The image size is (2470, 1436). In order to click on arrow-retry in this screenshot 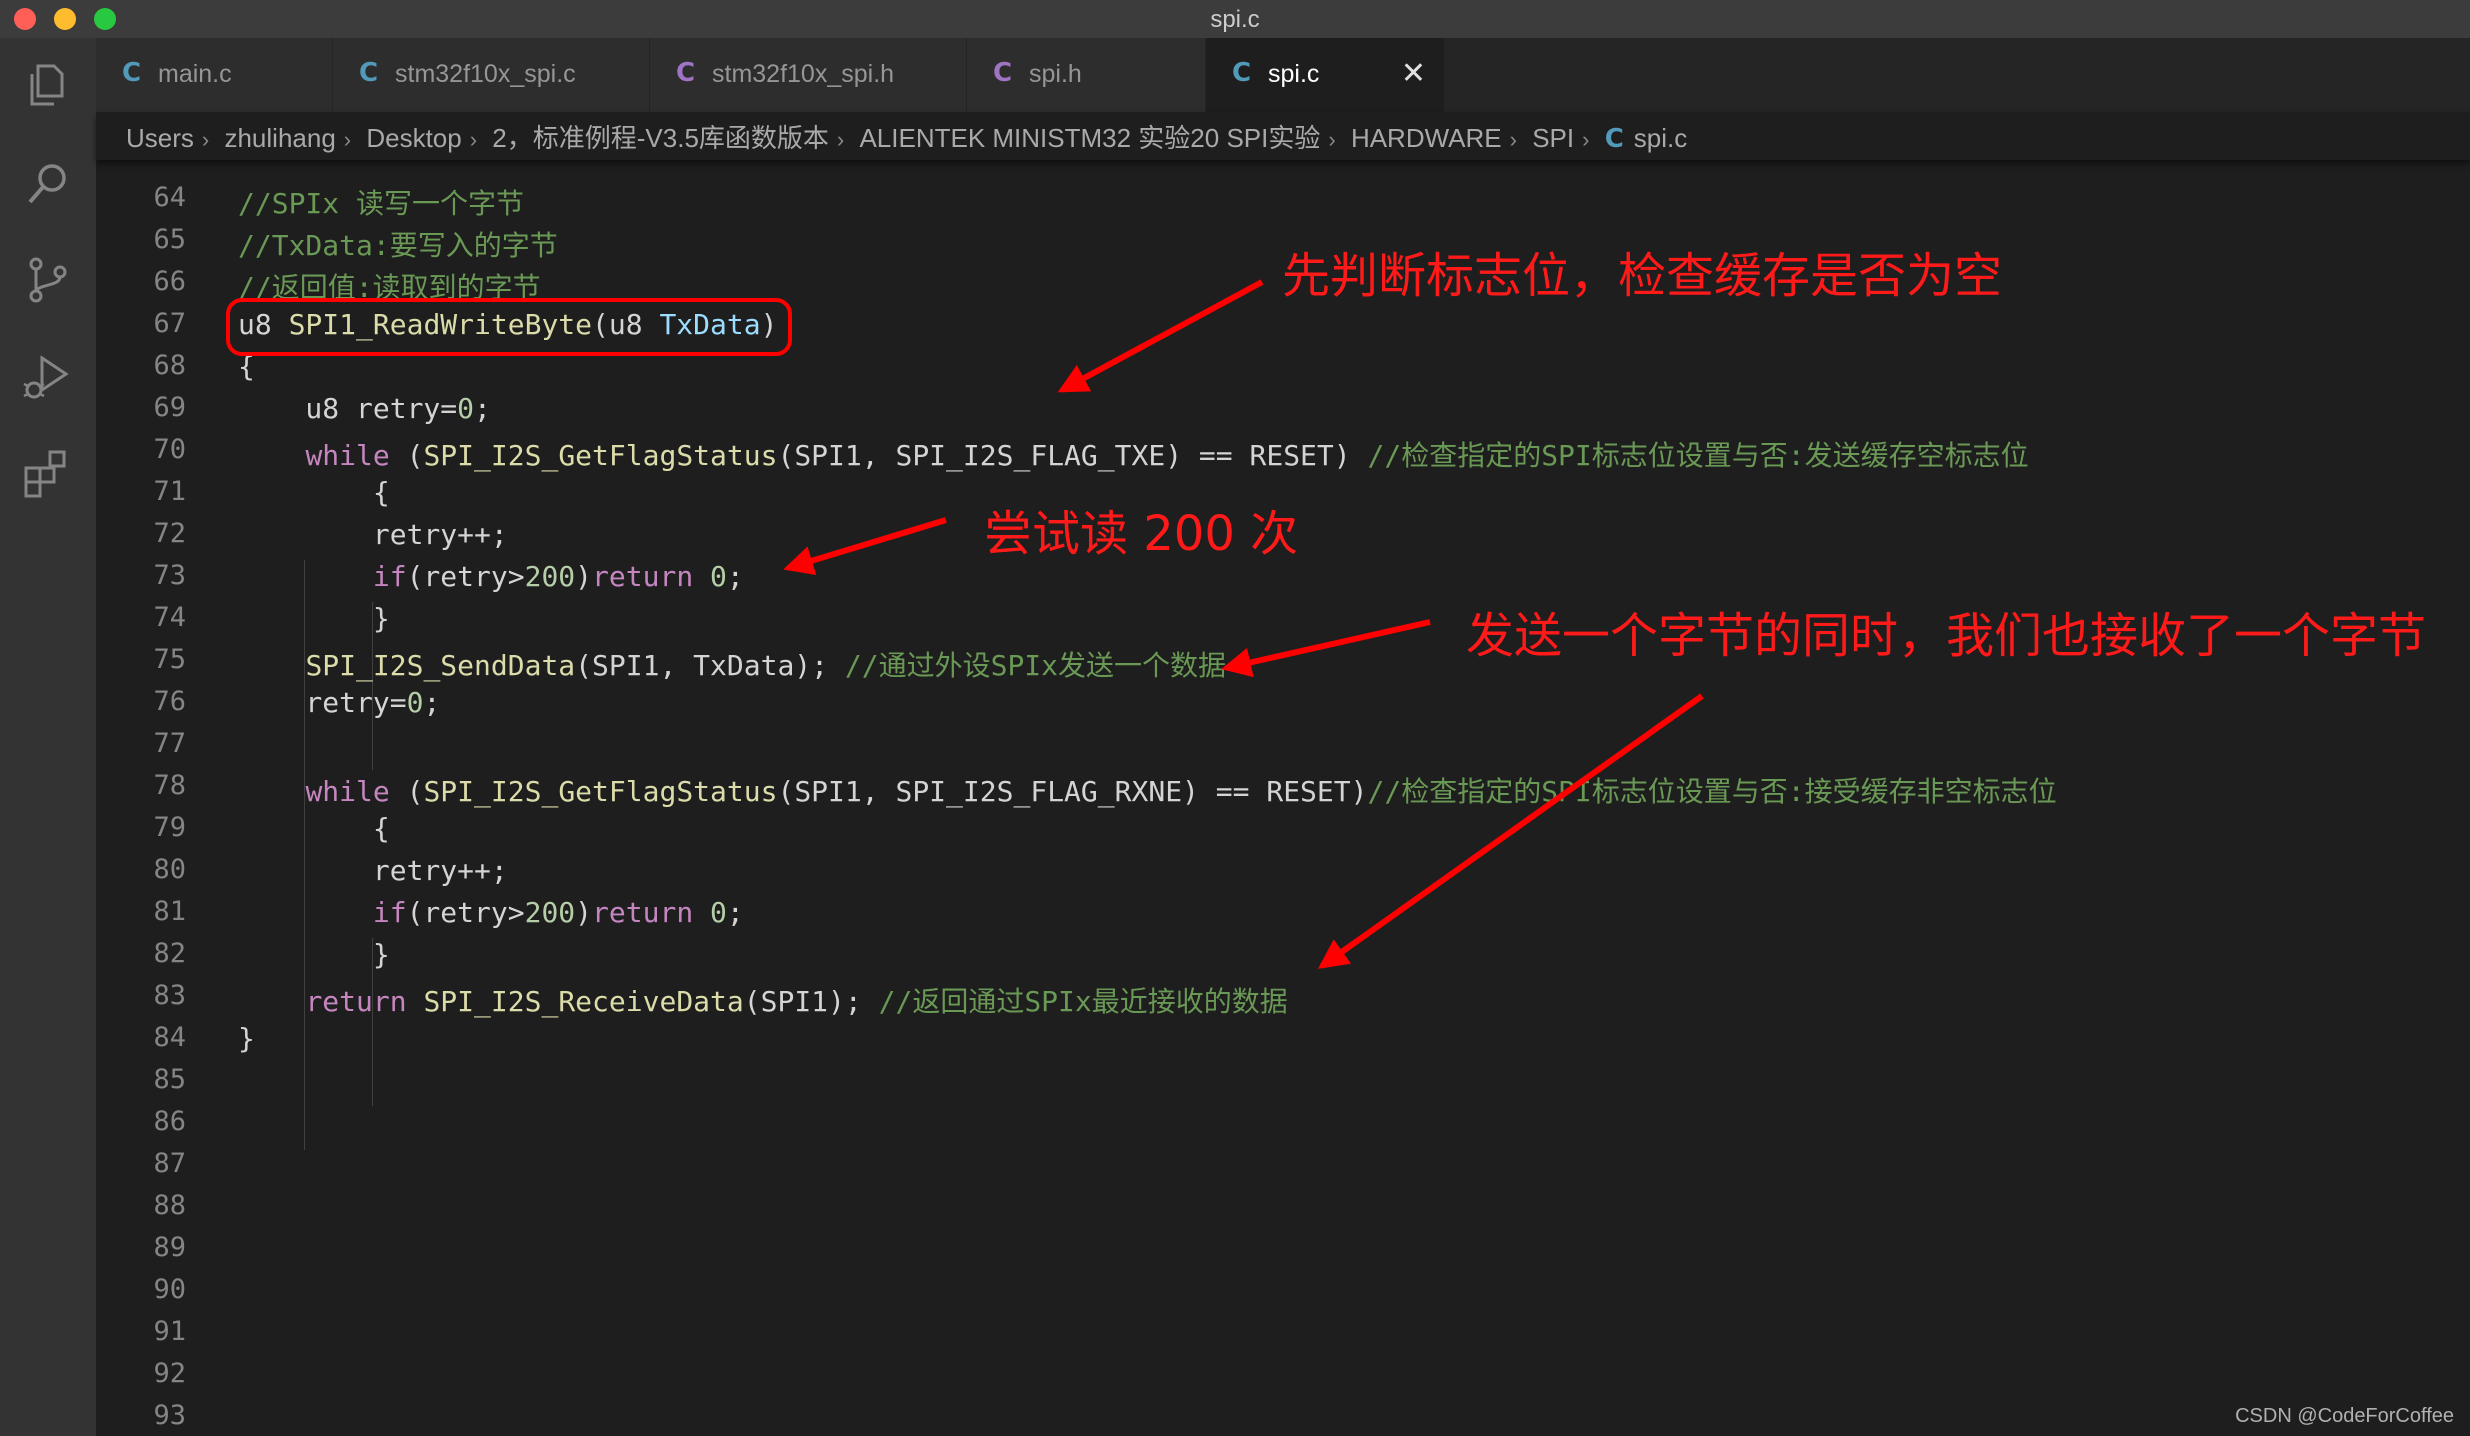, I will do `click(865, 546)`.